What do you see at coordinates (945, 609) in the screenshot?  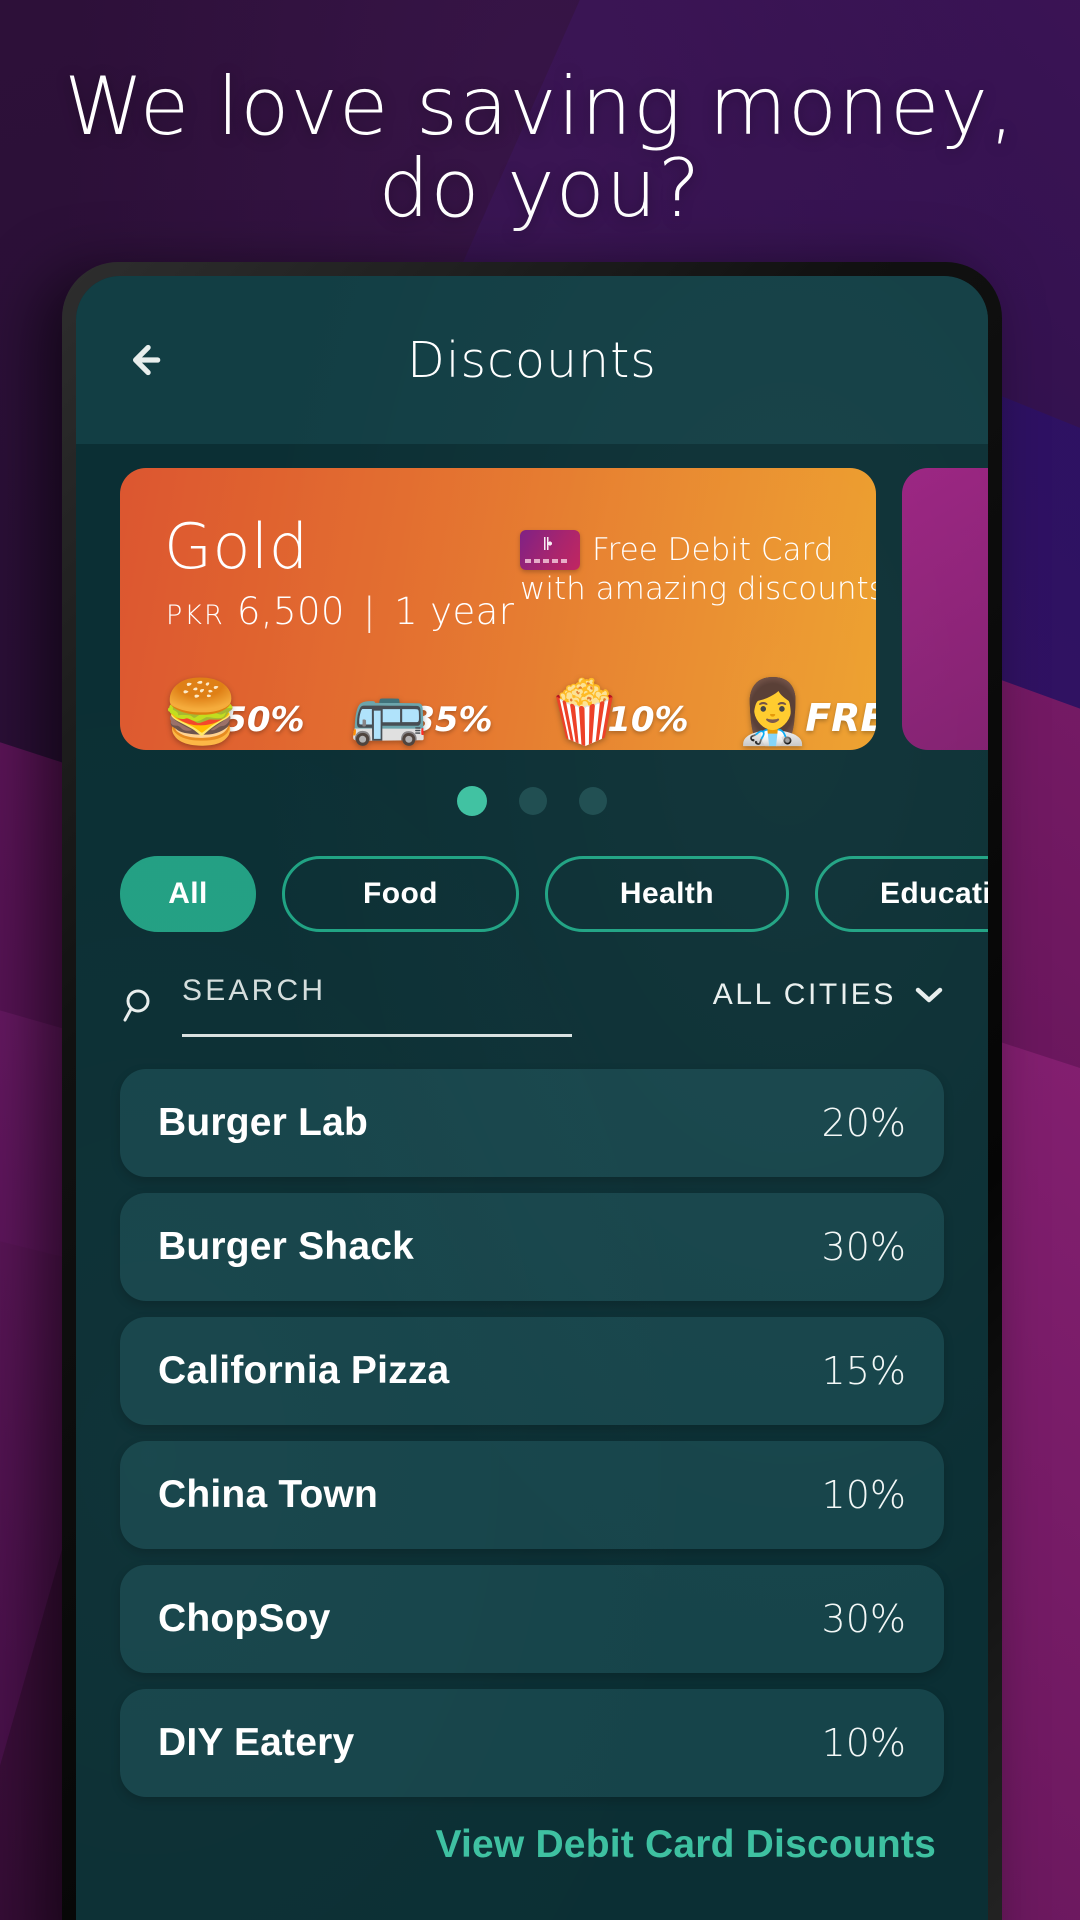 I see `promo-card-next` at bounding box center [945, 609].